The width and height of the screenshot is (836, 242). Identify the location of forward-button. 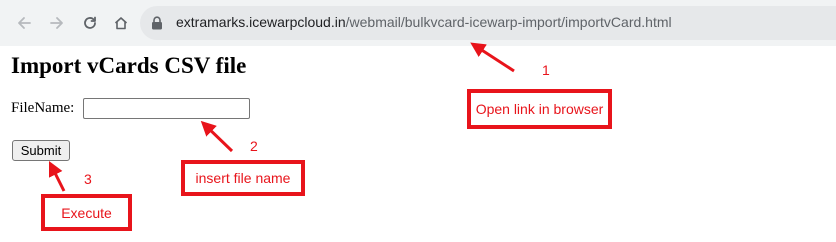
(57, 23).